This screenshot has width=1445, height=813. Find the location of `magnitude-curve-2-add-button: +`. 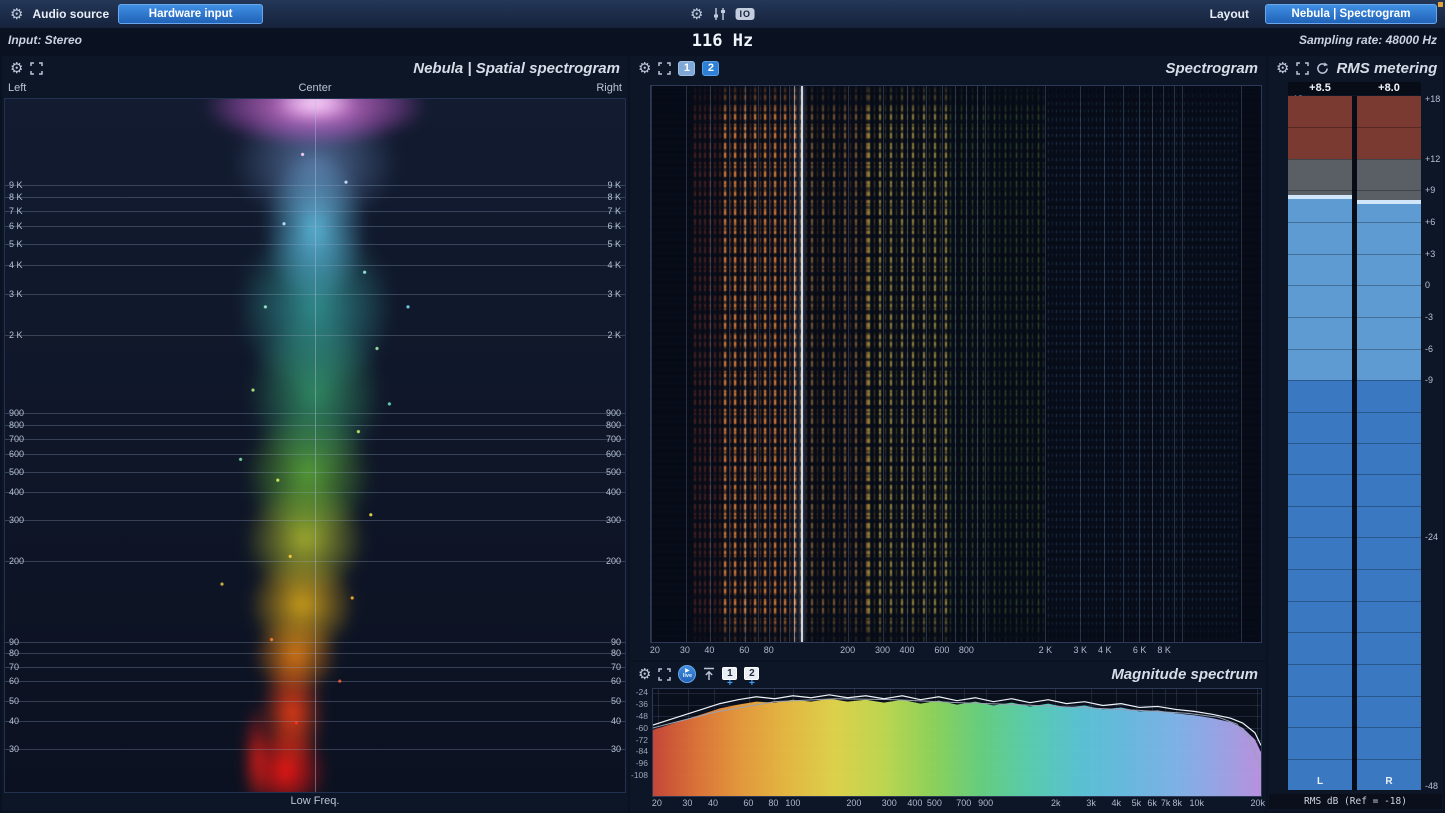

magnitude-curve-2-add-button: + is located at coordinates (752, 683).